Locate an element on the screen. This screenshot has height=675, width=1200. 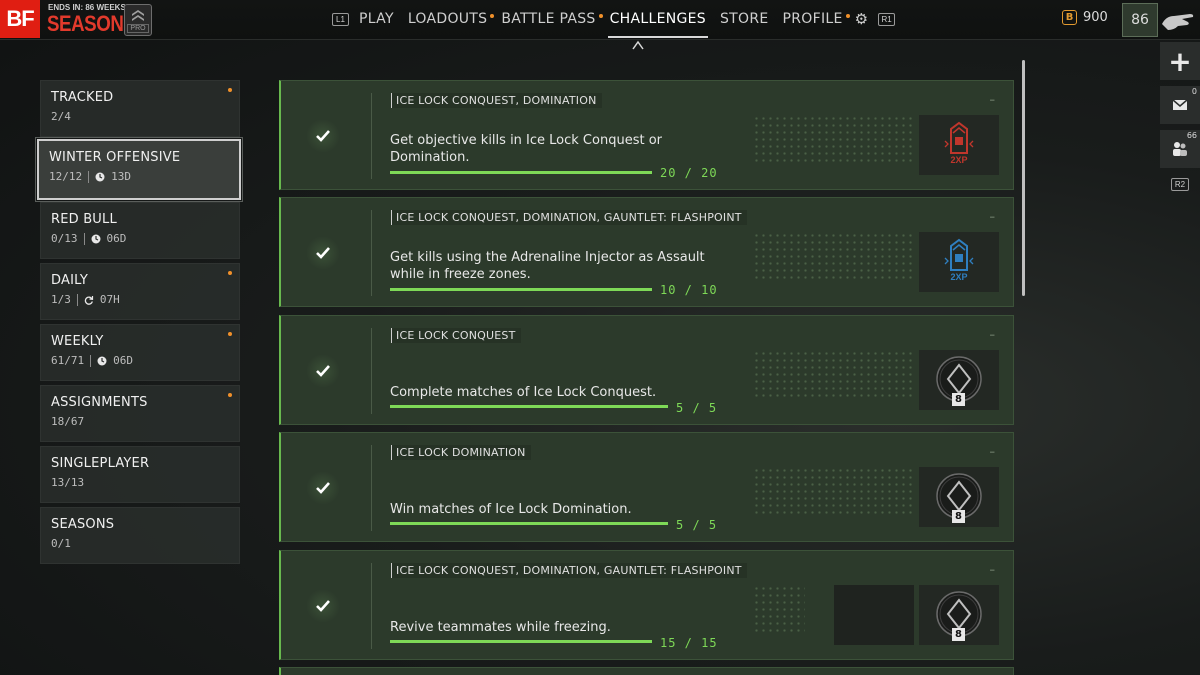
nav-loadouts-label: LOADOUTS is located at coordinates (447, 19).